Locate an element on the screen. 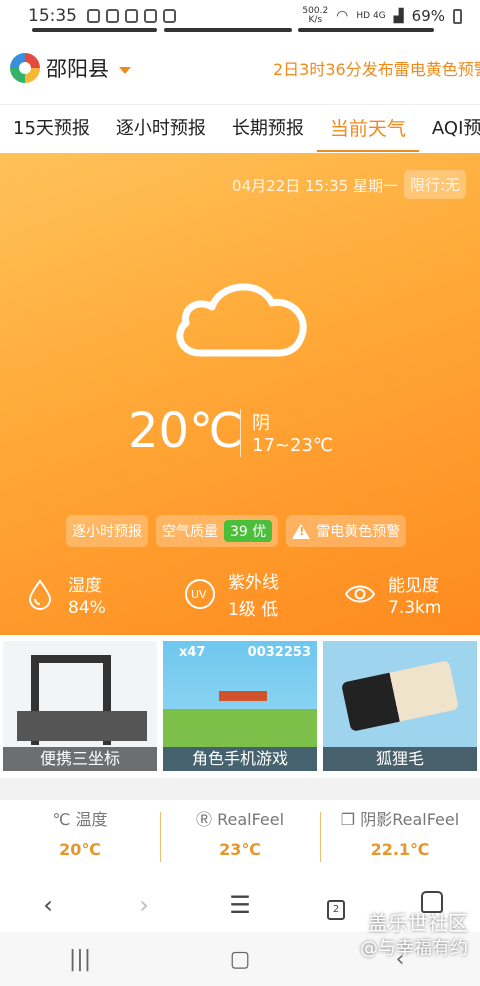 The image size is (480, 986). humidity-stat: 湿度 84% is located at coordinates (80, 594).